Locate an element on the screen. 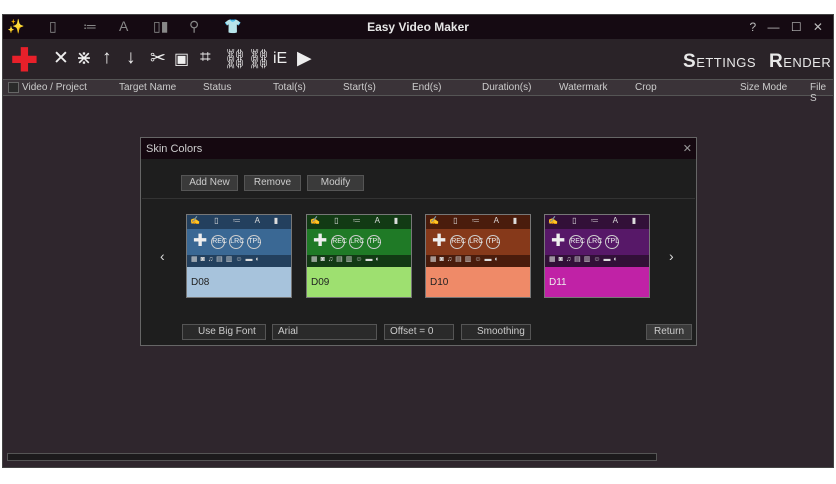 This screenshot has height=484, width=836. font-select: Arial is located at coordinates (324, 332).